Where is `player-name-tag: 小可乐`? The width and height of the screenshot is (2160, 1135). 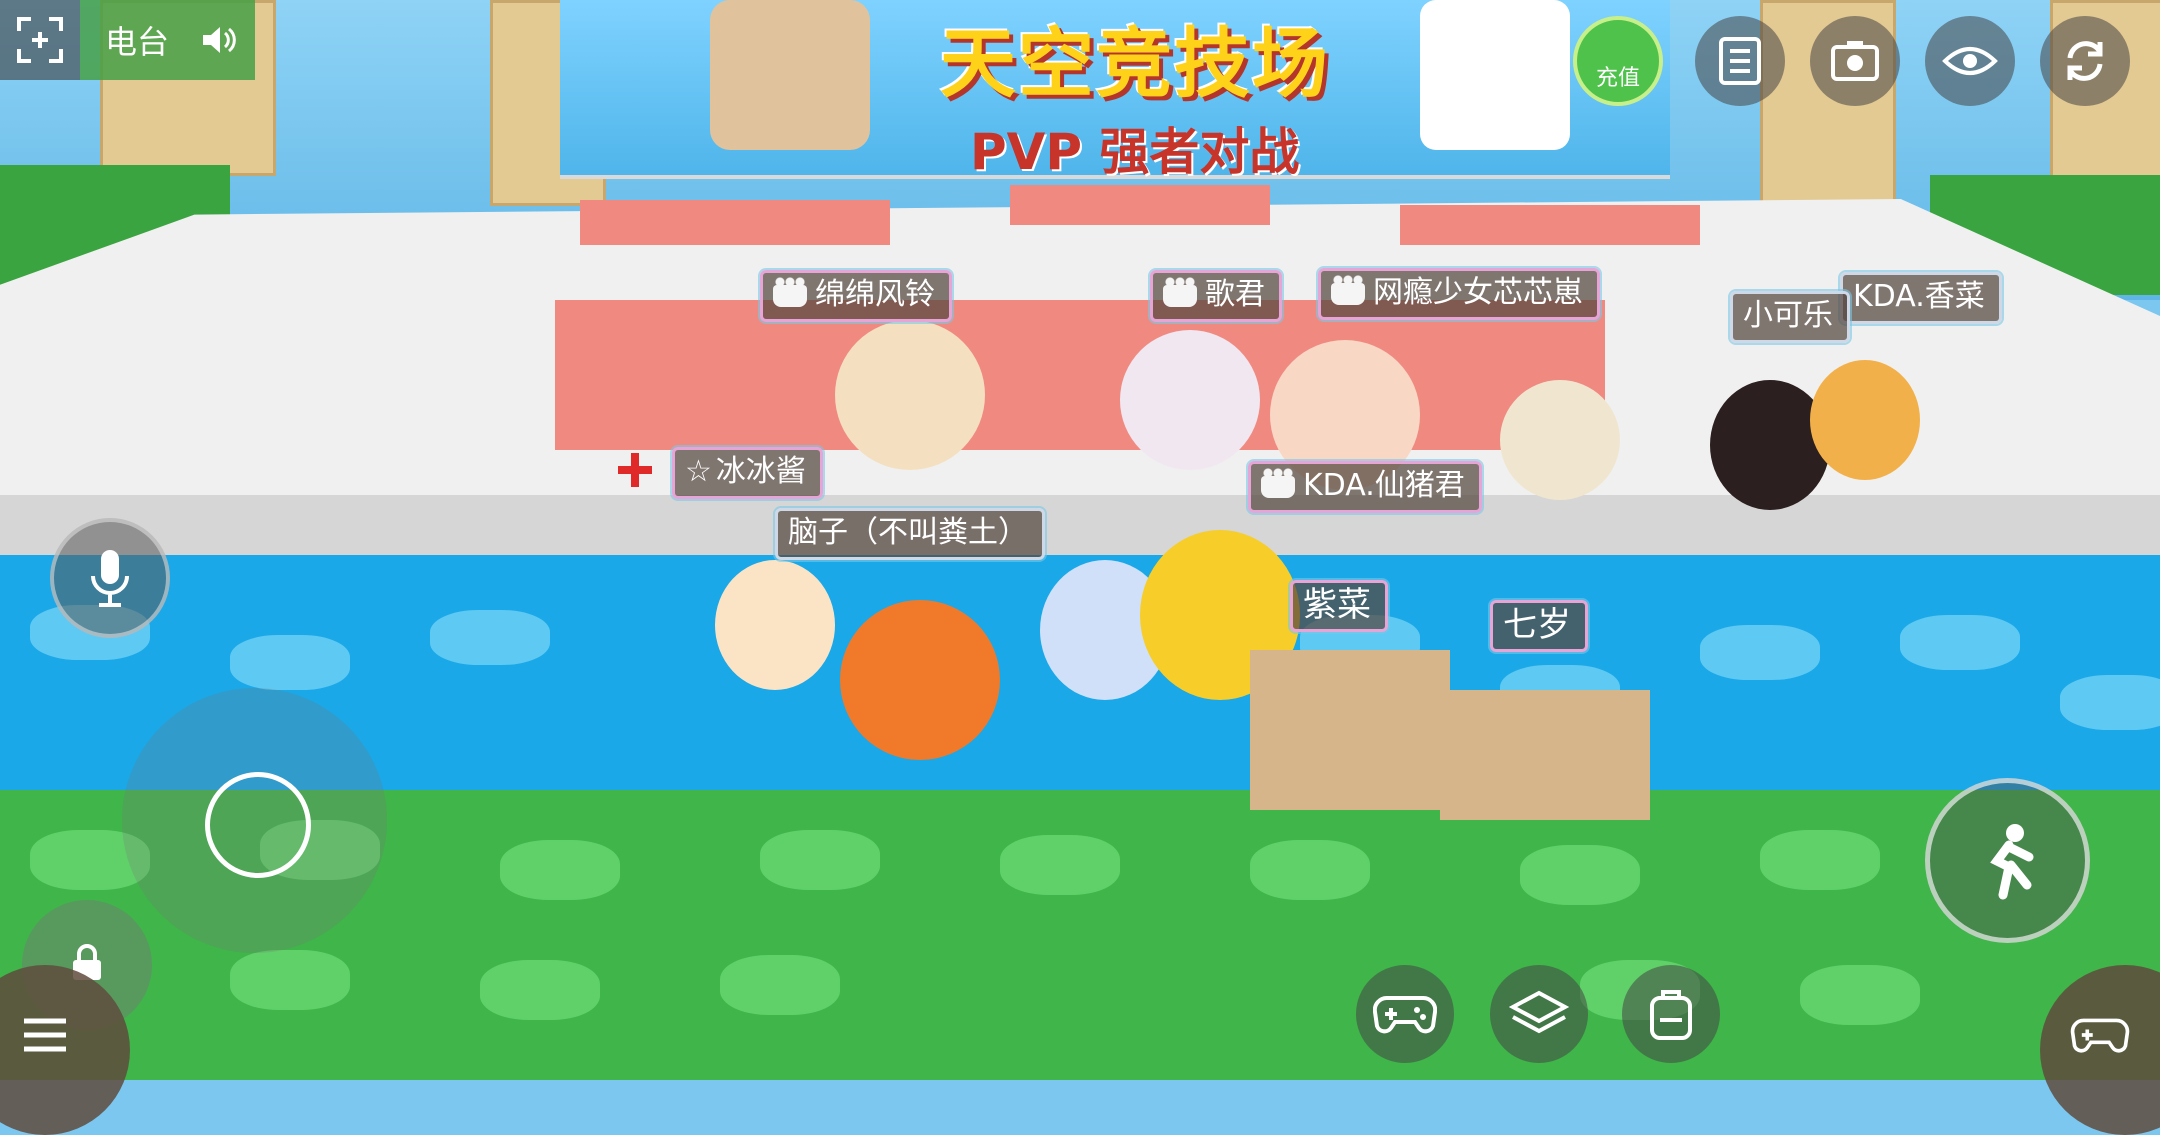
player-name-tag: 小可乐 is located at coordinates (1790, 317).